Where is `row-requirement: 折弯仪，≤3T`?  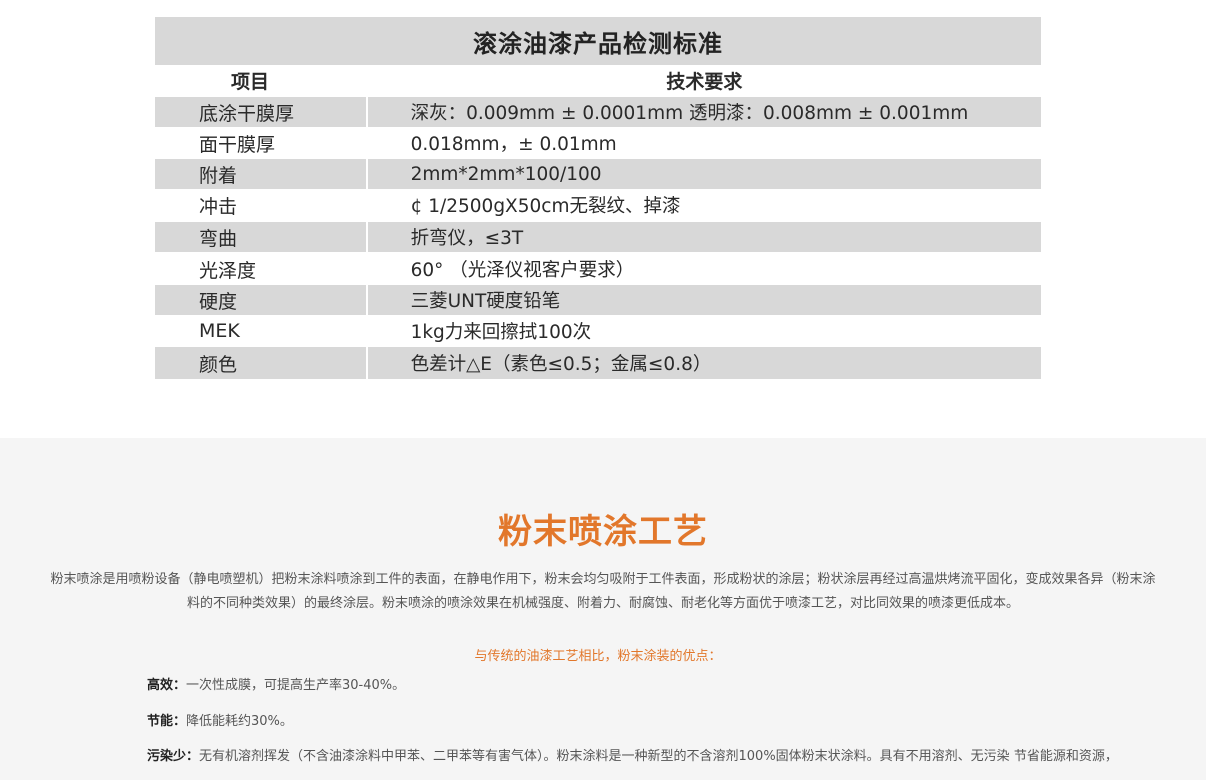 row-requirement: 折弯仪，≤3T is located at coordinates (704, 237).